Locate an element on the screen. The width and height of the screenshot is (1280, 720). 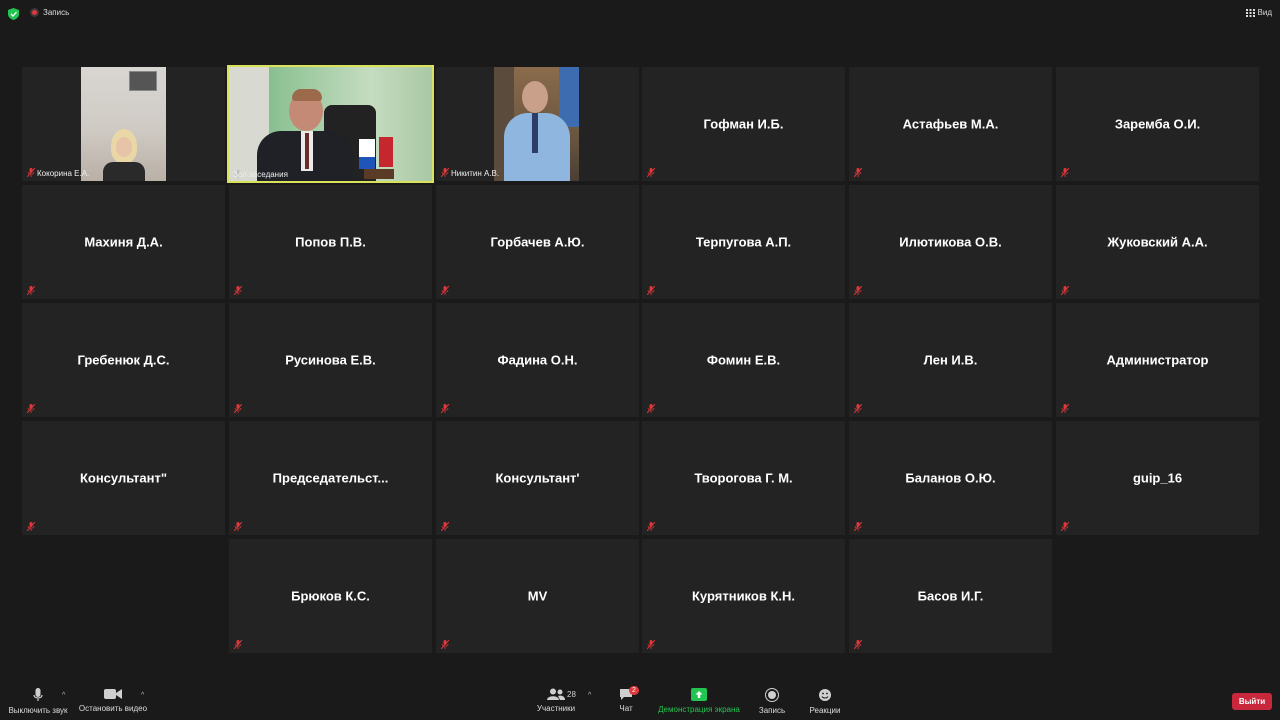
share-screen-button: Демонстрация экрана is located at coordinates (699, 697).